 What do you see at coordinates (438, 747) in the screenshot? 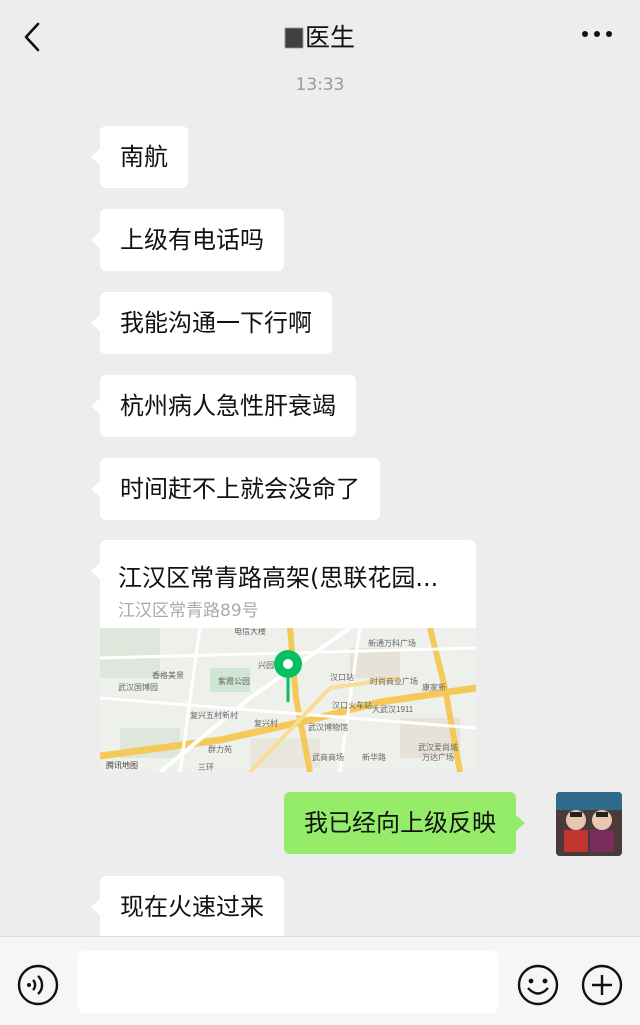
I see `map-label: 武汉爱尚城` at bounding box center [438, 747].